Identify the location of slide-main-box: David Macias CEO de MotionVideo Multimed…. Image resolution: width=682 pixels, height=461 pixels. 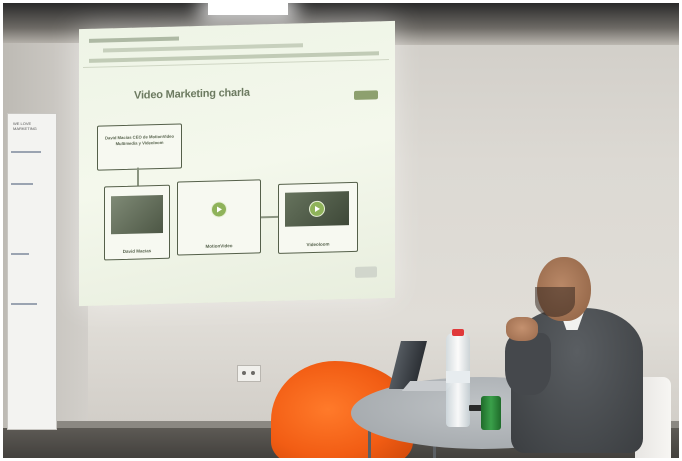
(139, 147).